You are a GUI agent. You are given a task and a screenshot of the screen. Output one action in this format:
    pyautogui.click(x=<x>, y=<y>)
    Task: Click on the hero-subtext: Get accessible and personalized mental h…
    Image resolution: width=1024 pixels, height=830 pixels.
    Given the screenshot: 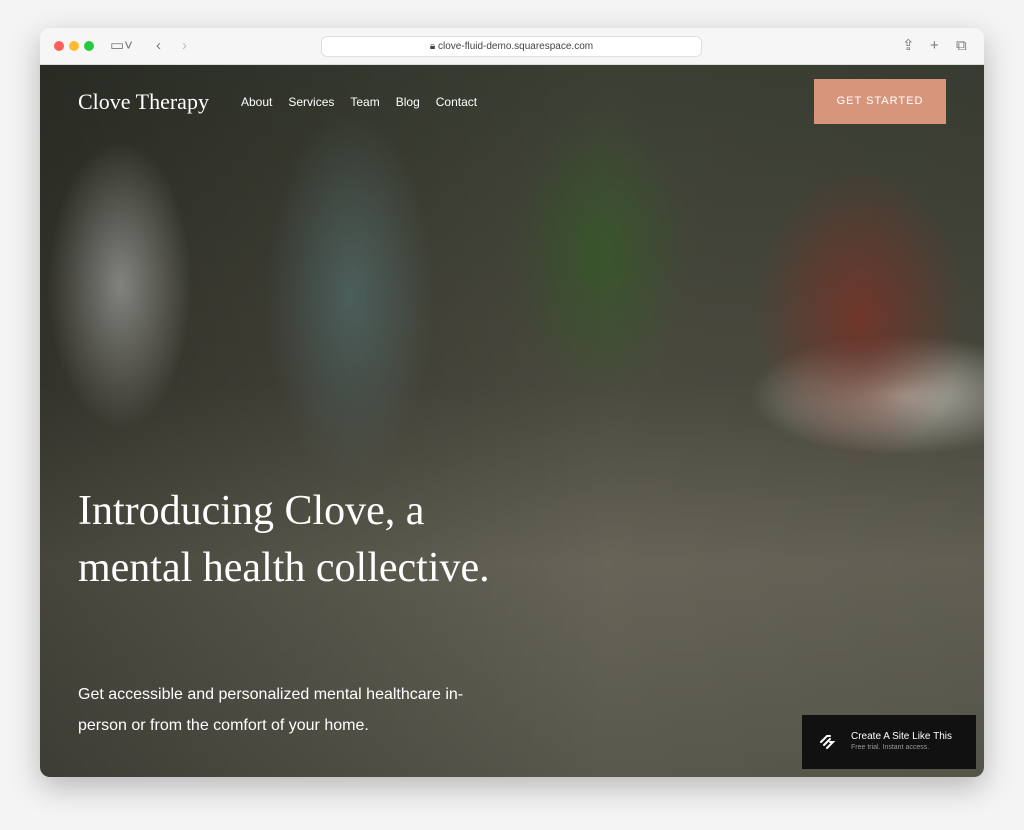 What is the action you would take?
    pyautogui.click(x=271, y=710)
    